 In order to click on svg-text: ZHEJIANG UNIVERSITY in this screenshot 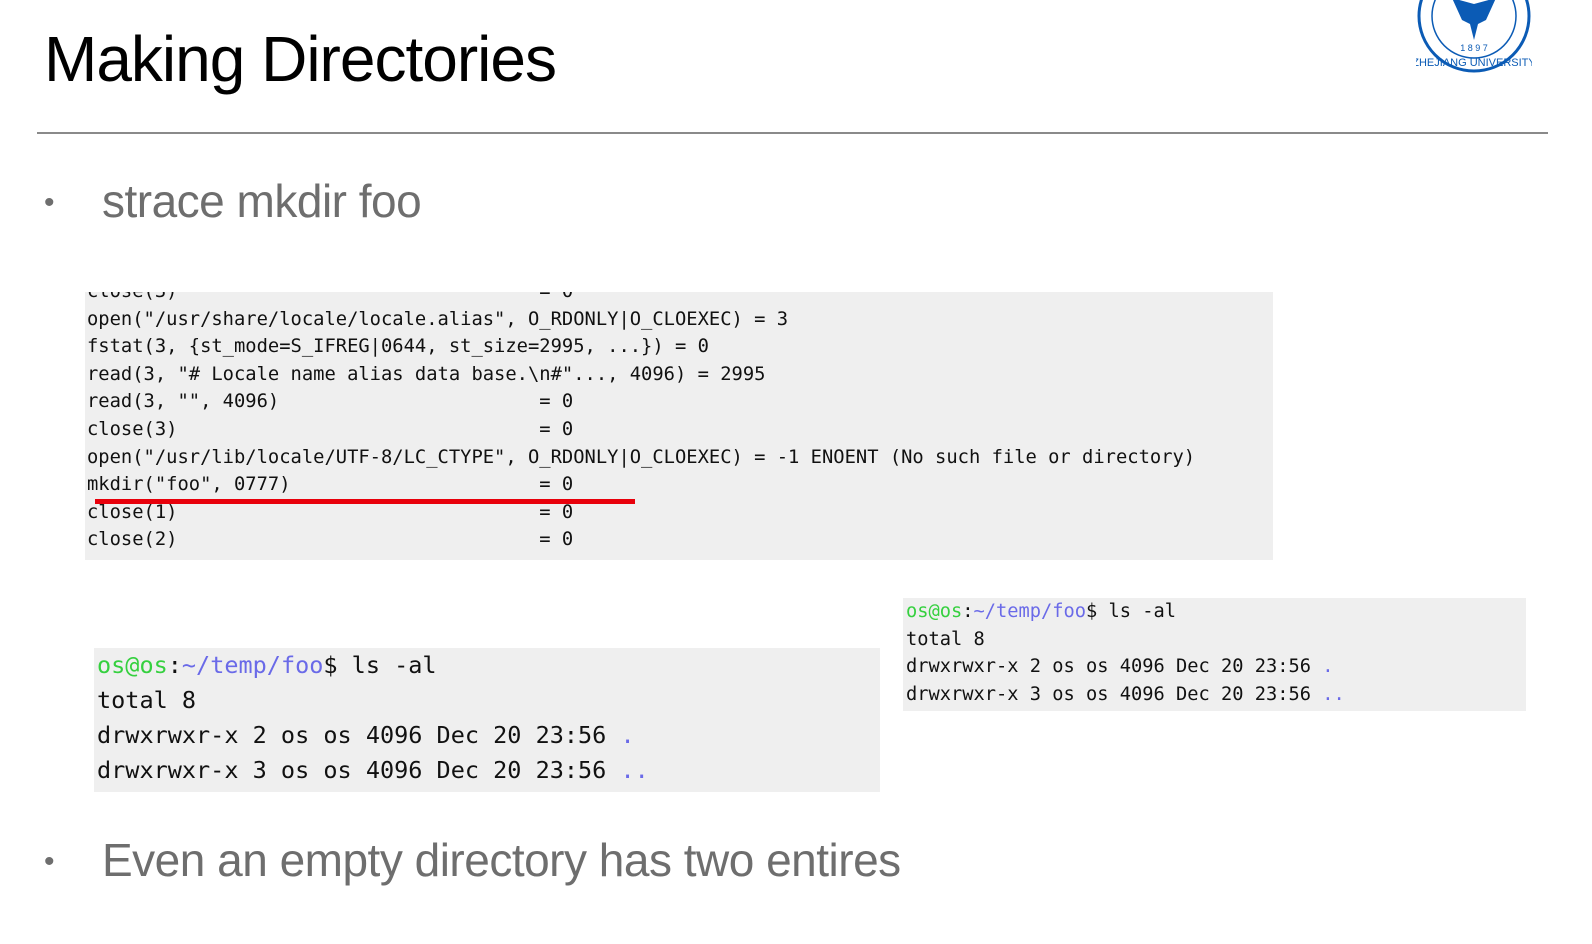, I will do `click(1474, 63)`.